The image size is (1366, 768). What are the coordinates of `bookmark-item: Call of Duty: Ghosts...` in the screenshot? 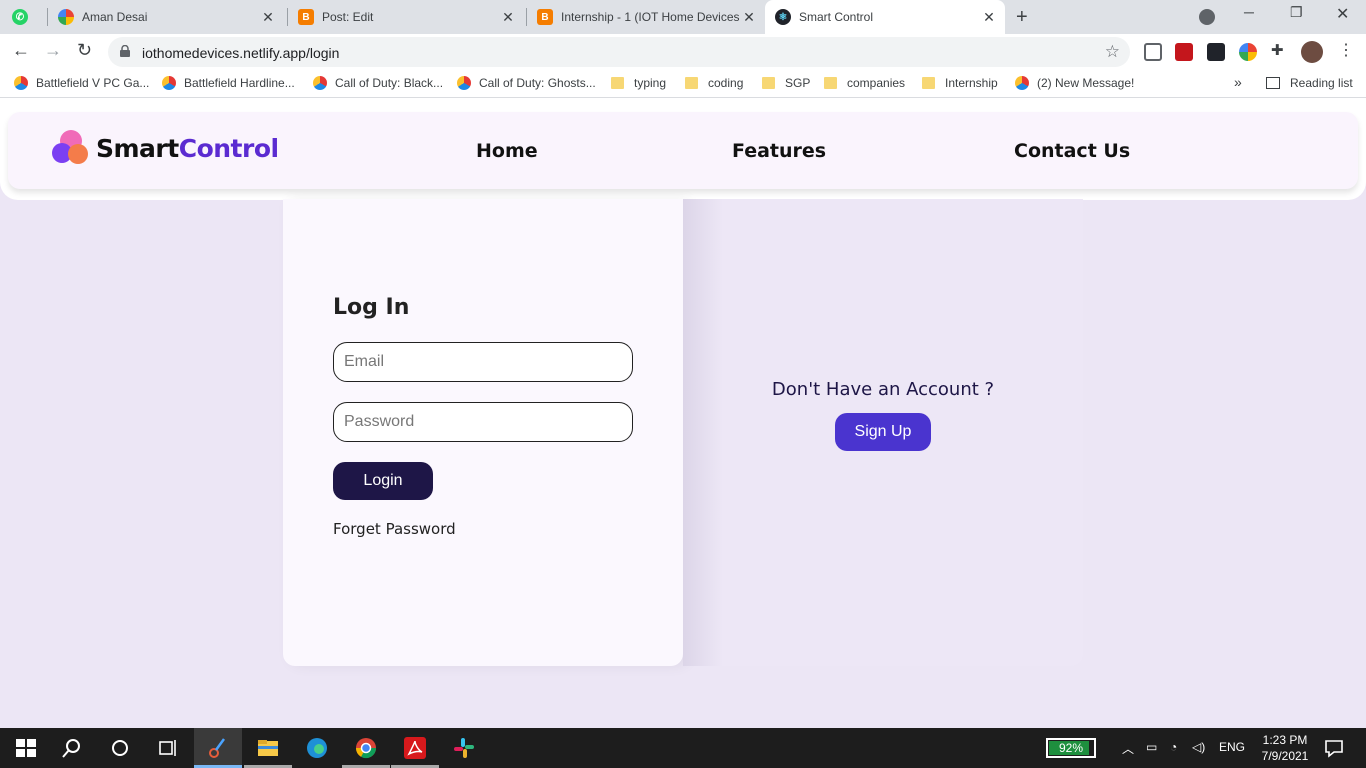 It's located at (526, 83).